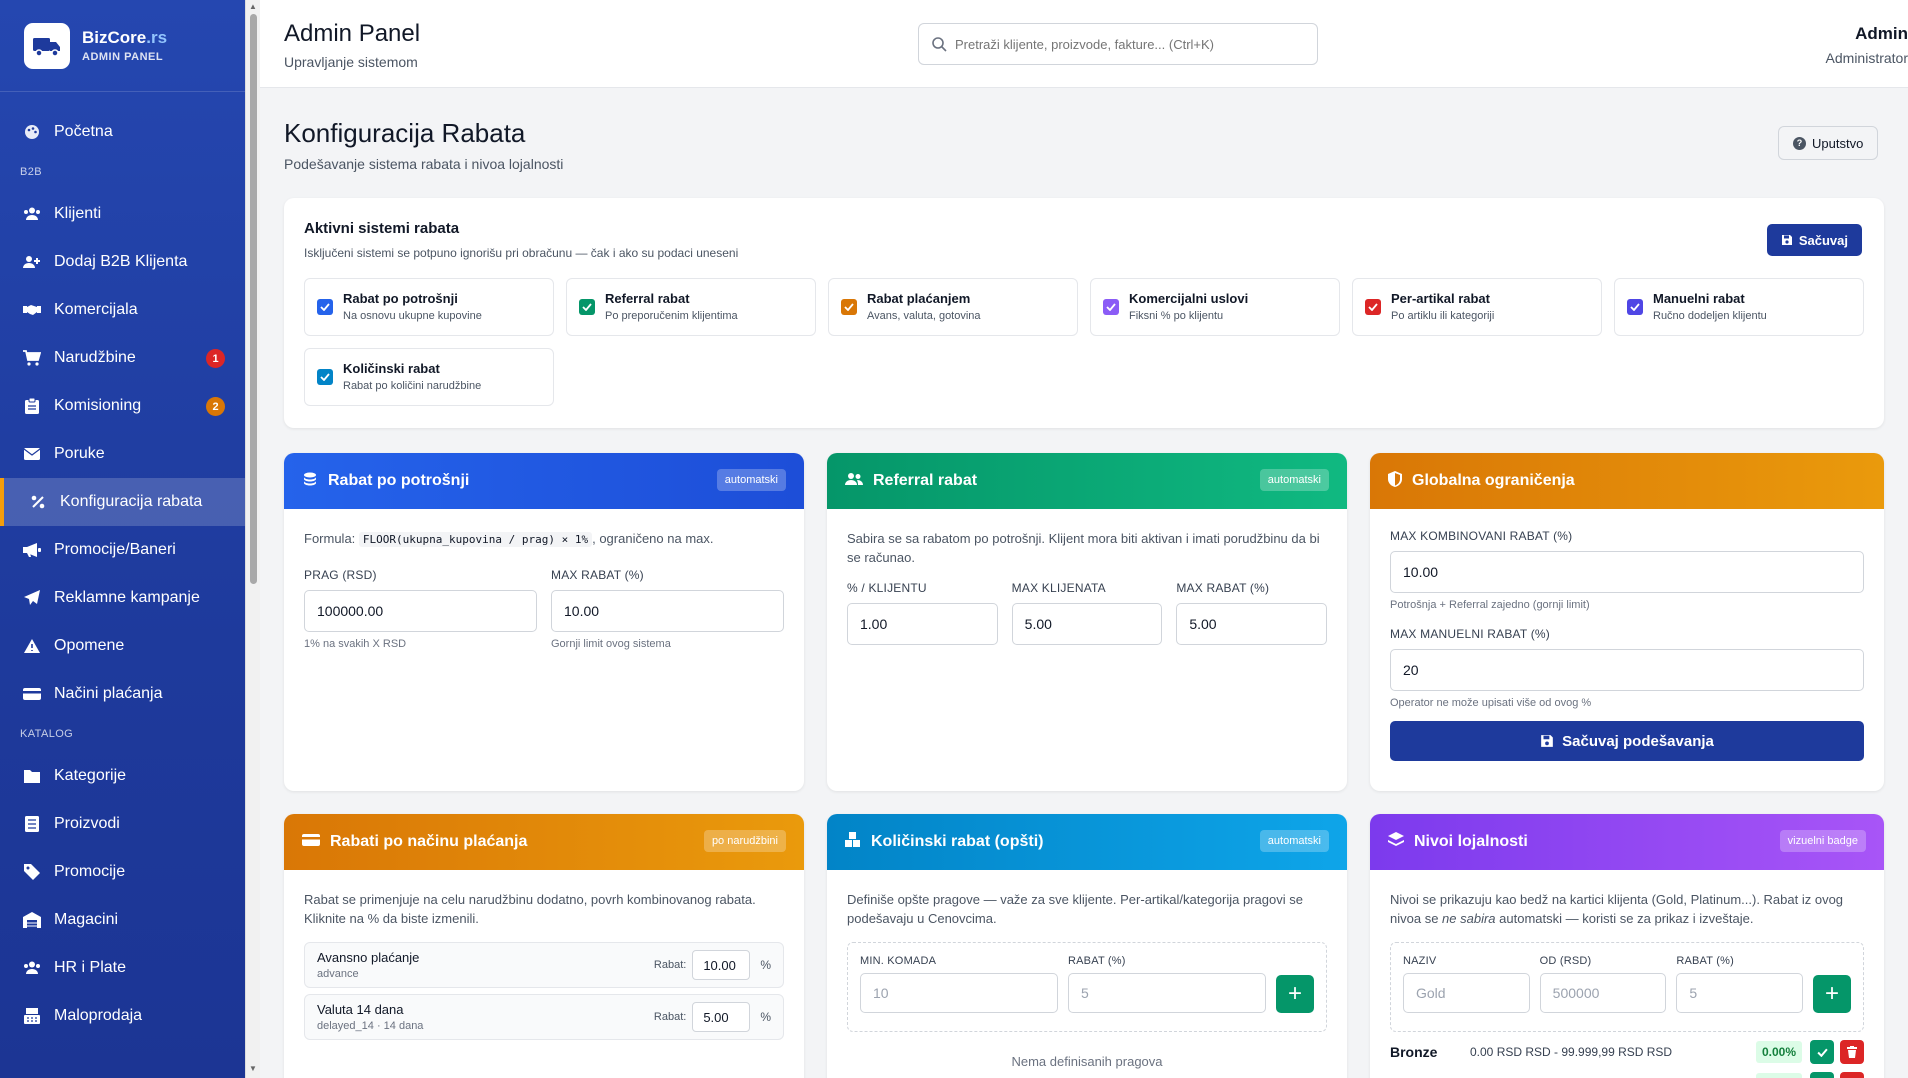  What do you see at coordinates (721, 1017) in the screenshot?
I see `payment-rabat-input: 5.00` at bounding box center [721, 1017].